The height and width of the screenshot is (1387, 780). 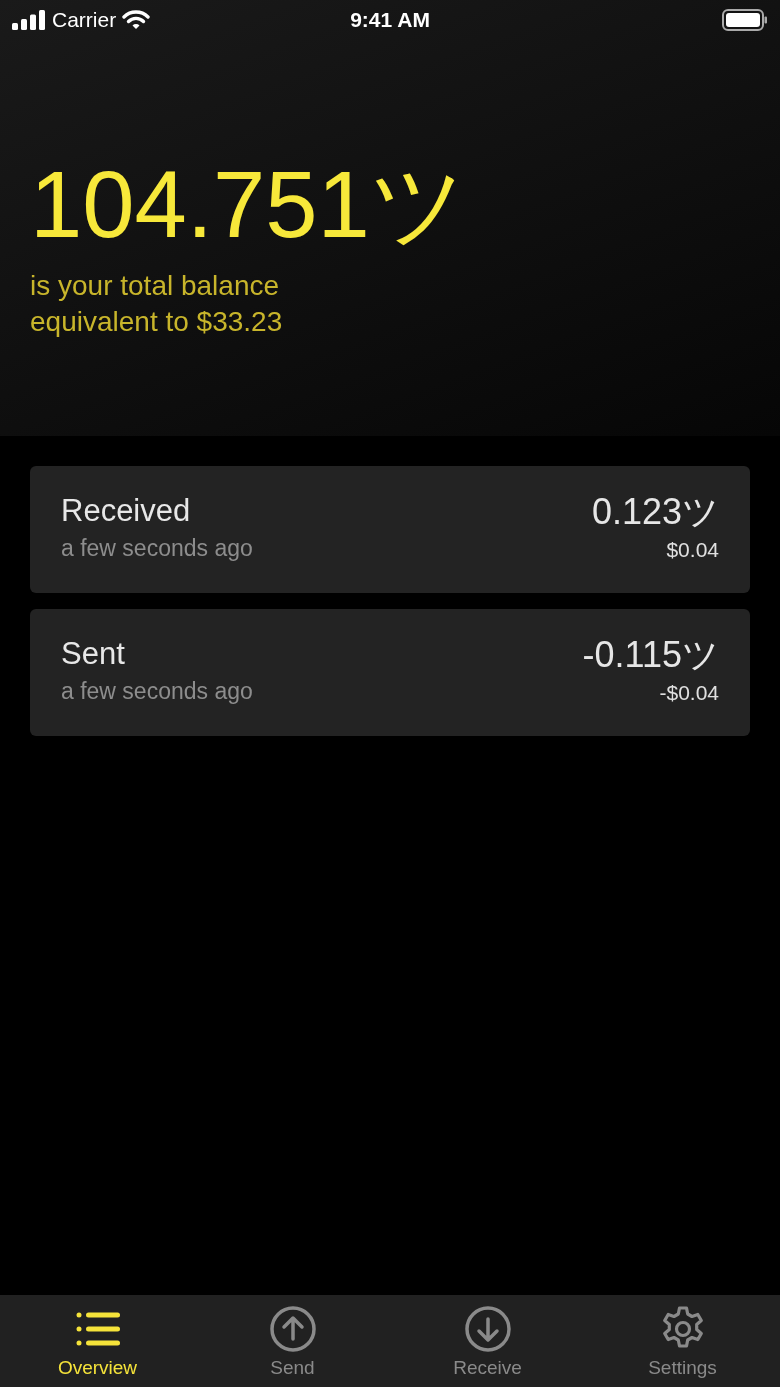 What do you see at coordinates (655, 512) in the screenshot?
I see `transaction-amount: 0.123ツ` at bounding box center [655, 512].